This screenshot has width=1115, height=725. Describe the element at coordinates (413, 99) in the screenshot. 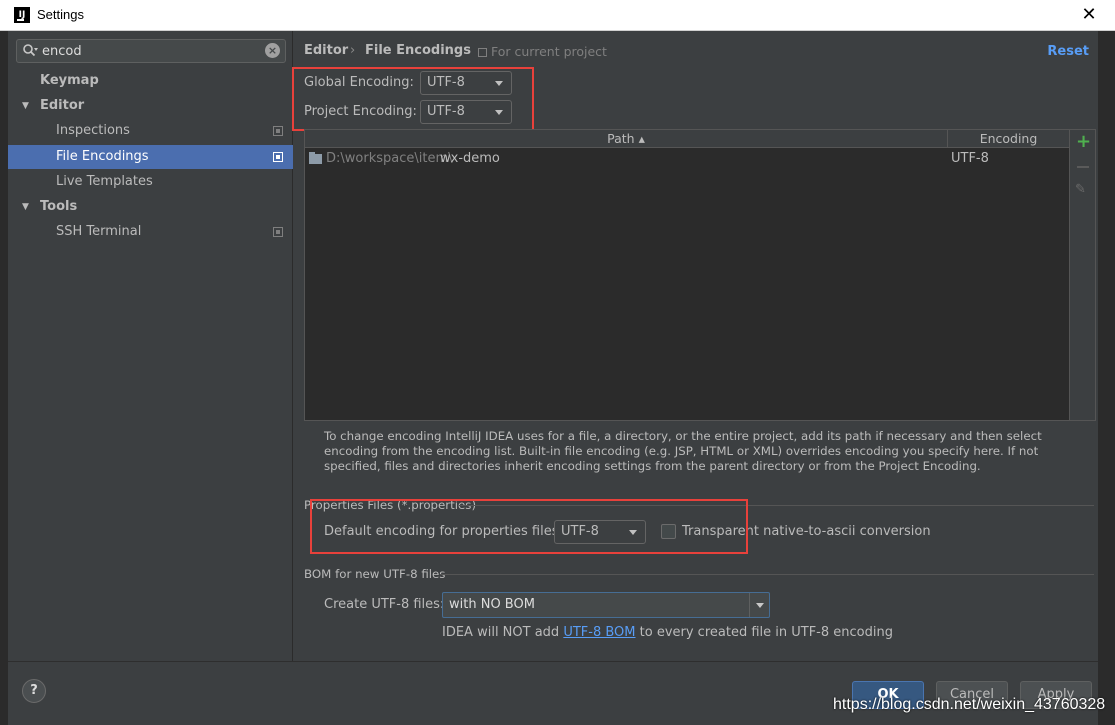

I see `highlight-box-encodings` at that location.